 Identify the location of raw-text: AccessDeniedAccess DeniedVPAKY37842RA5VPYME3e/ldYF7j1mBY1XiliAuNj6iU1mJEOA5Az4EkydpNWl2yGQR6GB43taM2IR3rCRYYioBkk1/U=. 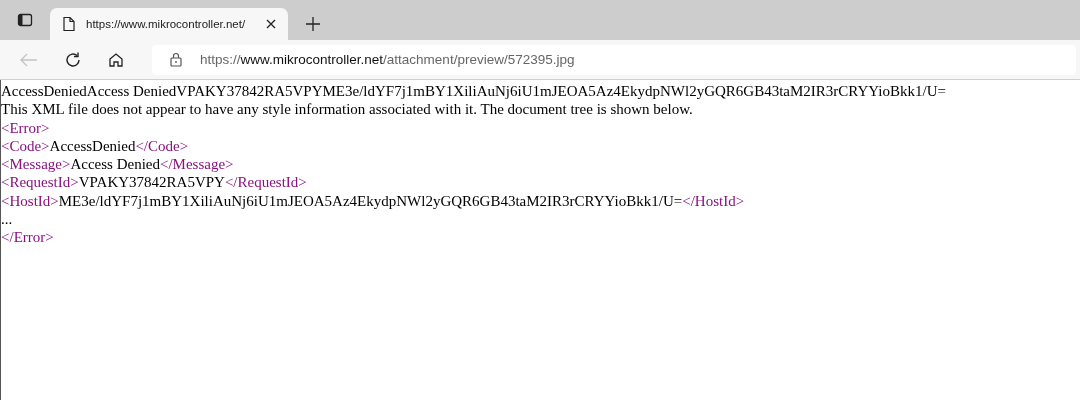
(474, 91).